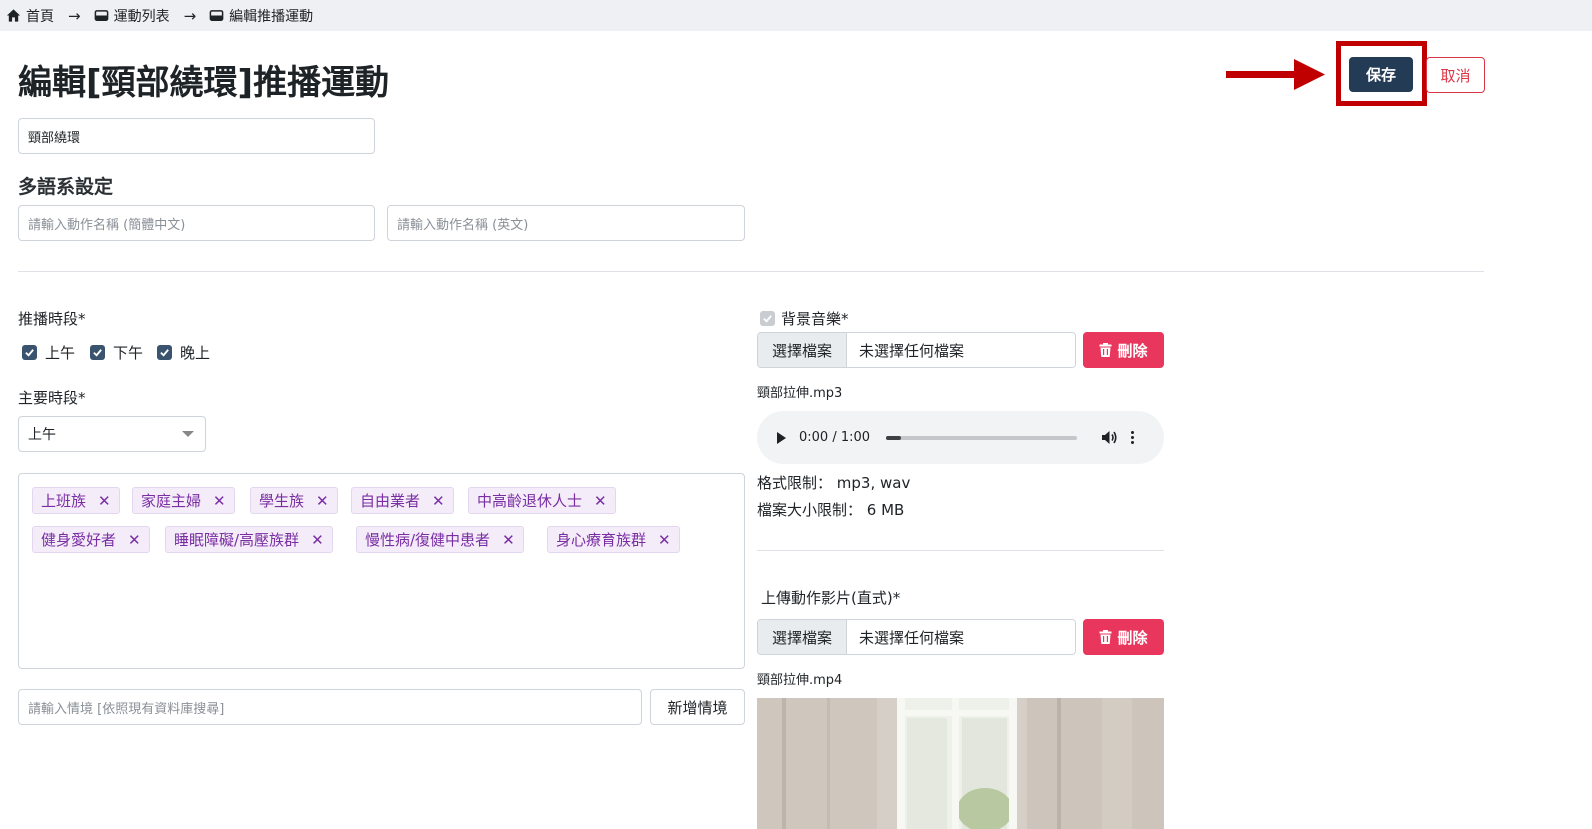  What do you see at coordinates (834, 483) in the screenshot?
I see `format-limit: 格式限制： mp3, wav` at bounding box center [834, 483].